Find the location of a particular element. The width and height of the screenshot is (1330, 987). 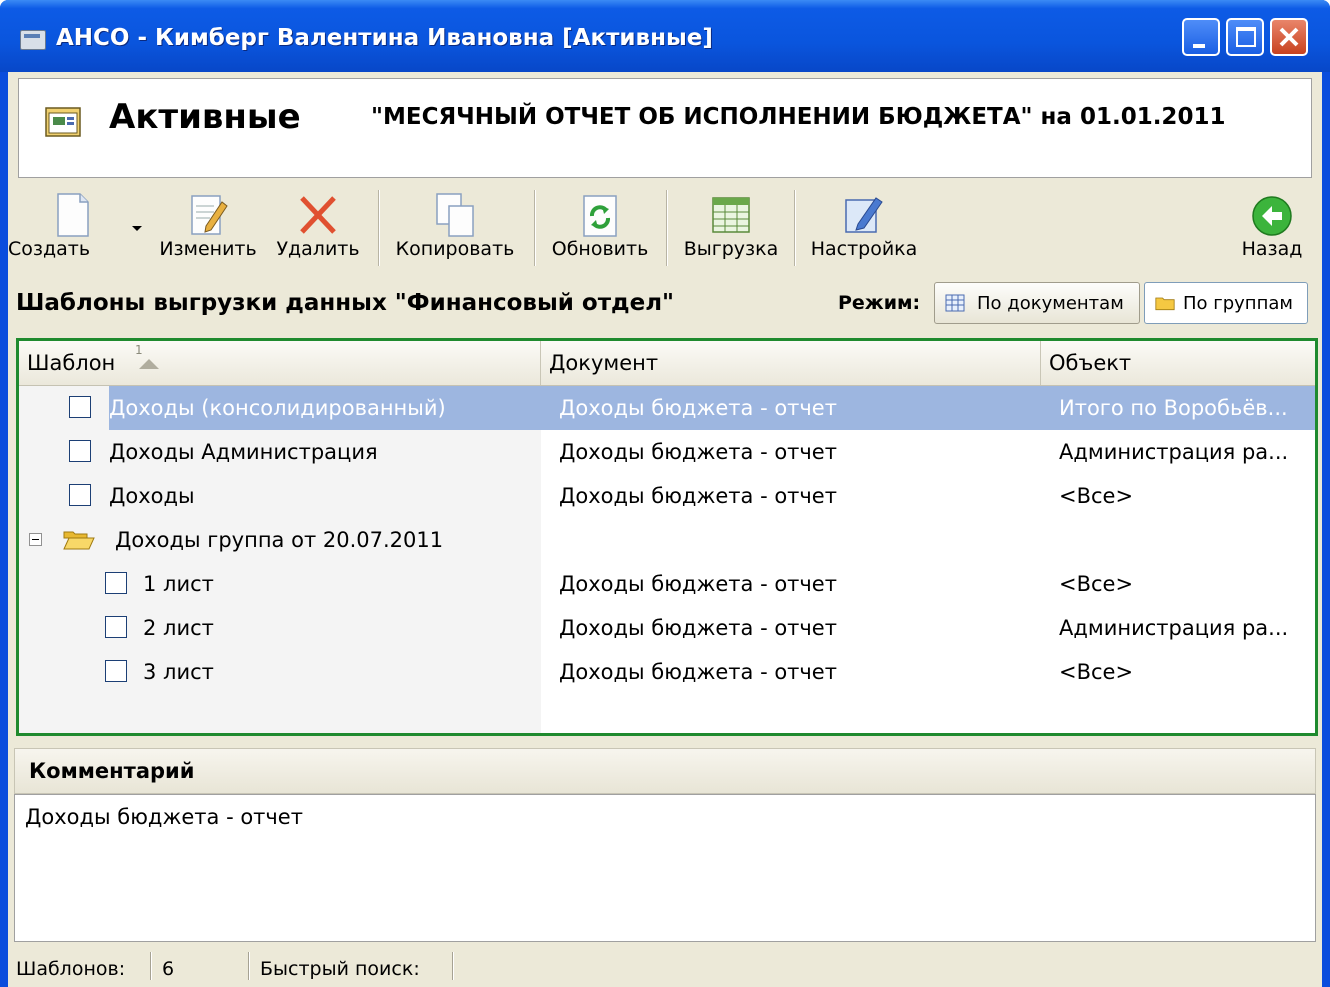

group-row: Доходы группа от 20.07.2011 is located at coordinates (667, 540).